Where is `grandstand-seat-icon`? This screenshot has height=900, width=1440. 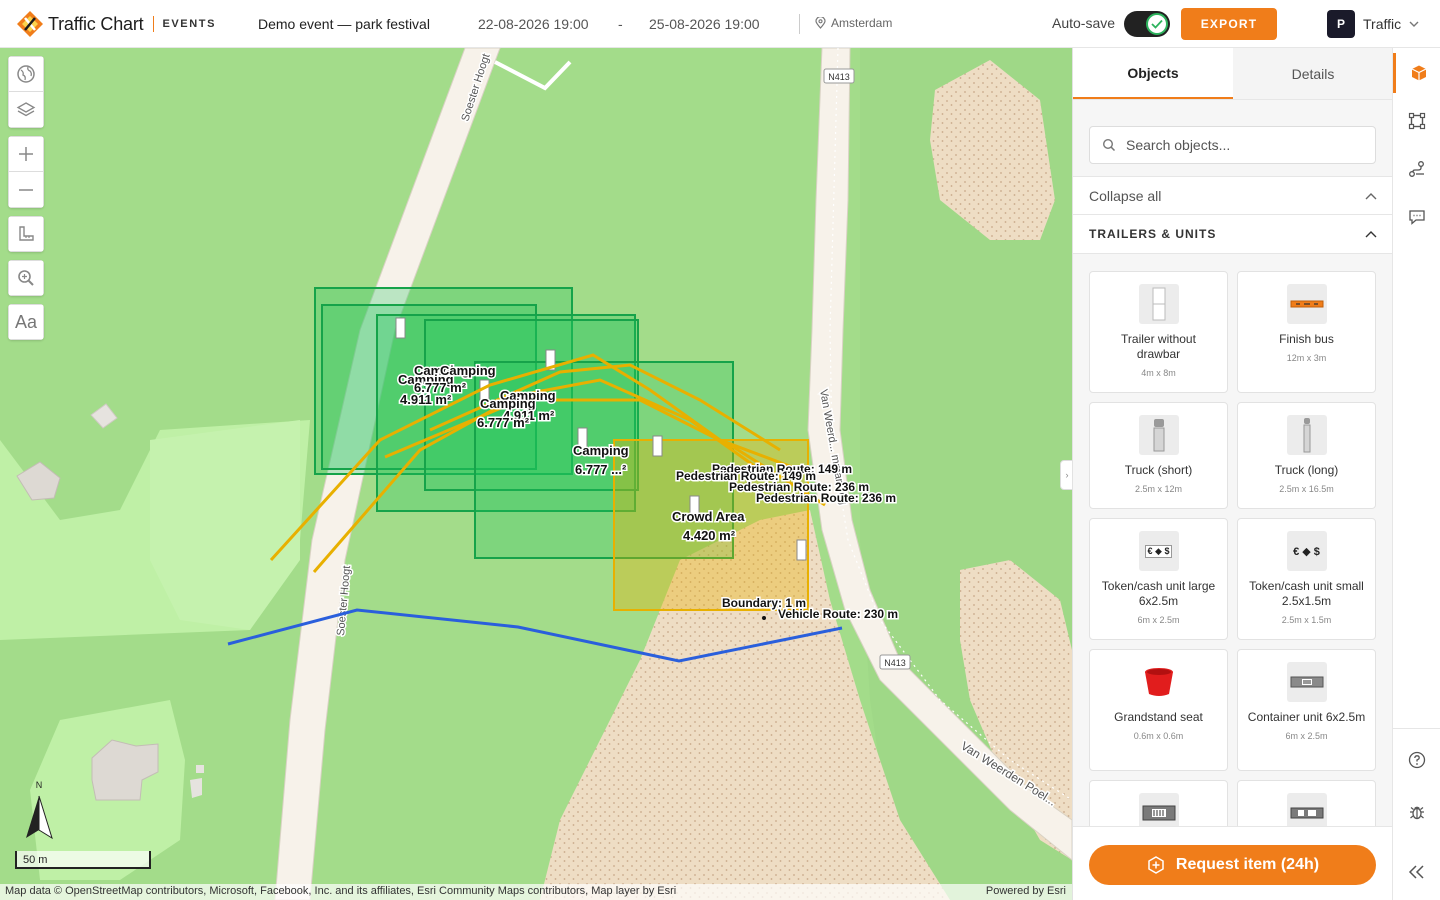
grandstand-seat-icon is located at coordinates (1158, 682).